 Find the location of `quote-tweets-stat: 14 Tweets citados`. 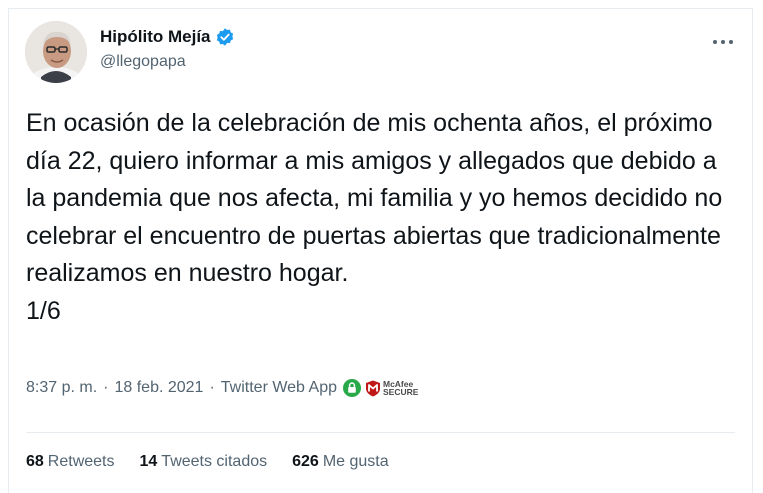

quote-tweets-stat: 14 Tweets citados is located at coordinates (204, 462).